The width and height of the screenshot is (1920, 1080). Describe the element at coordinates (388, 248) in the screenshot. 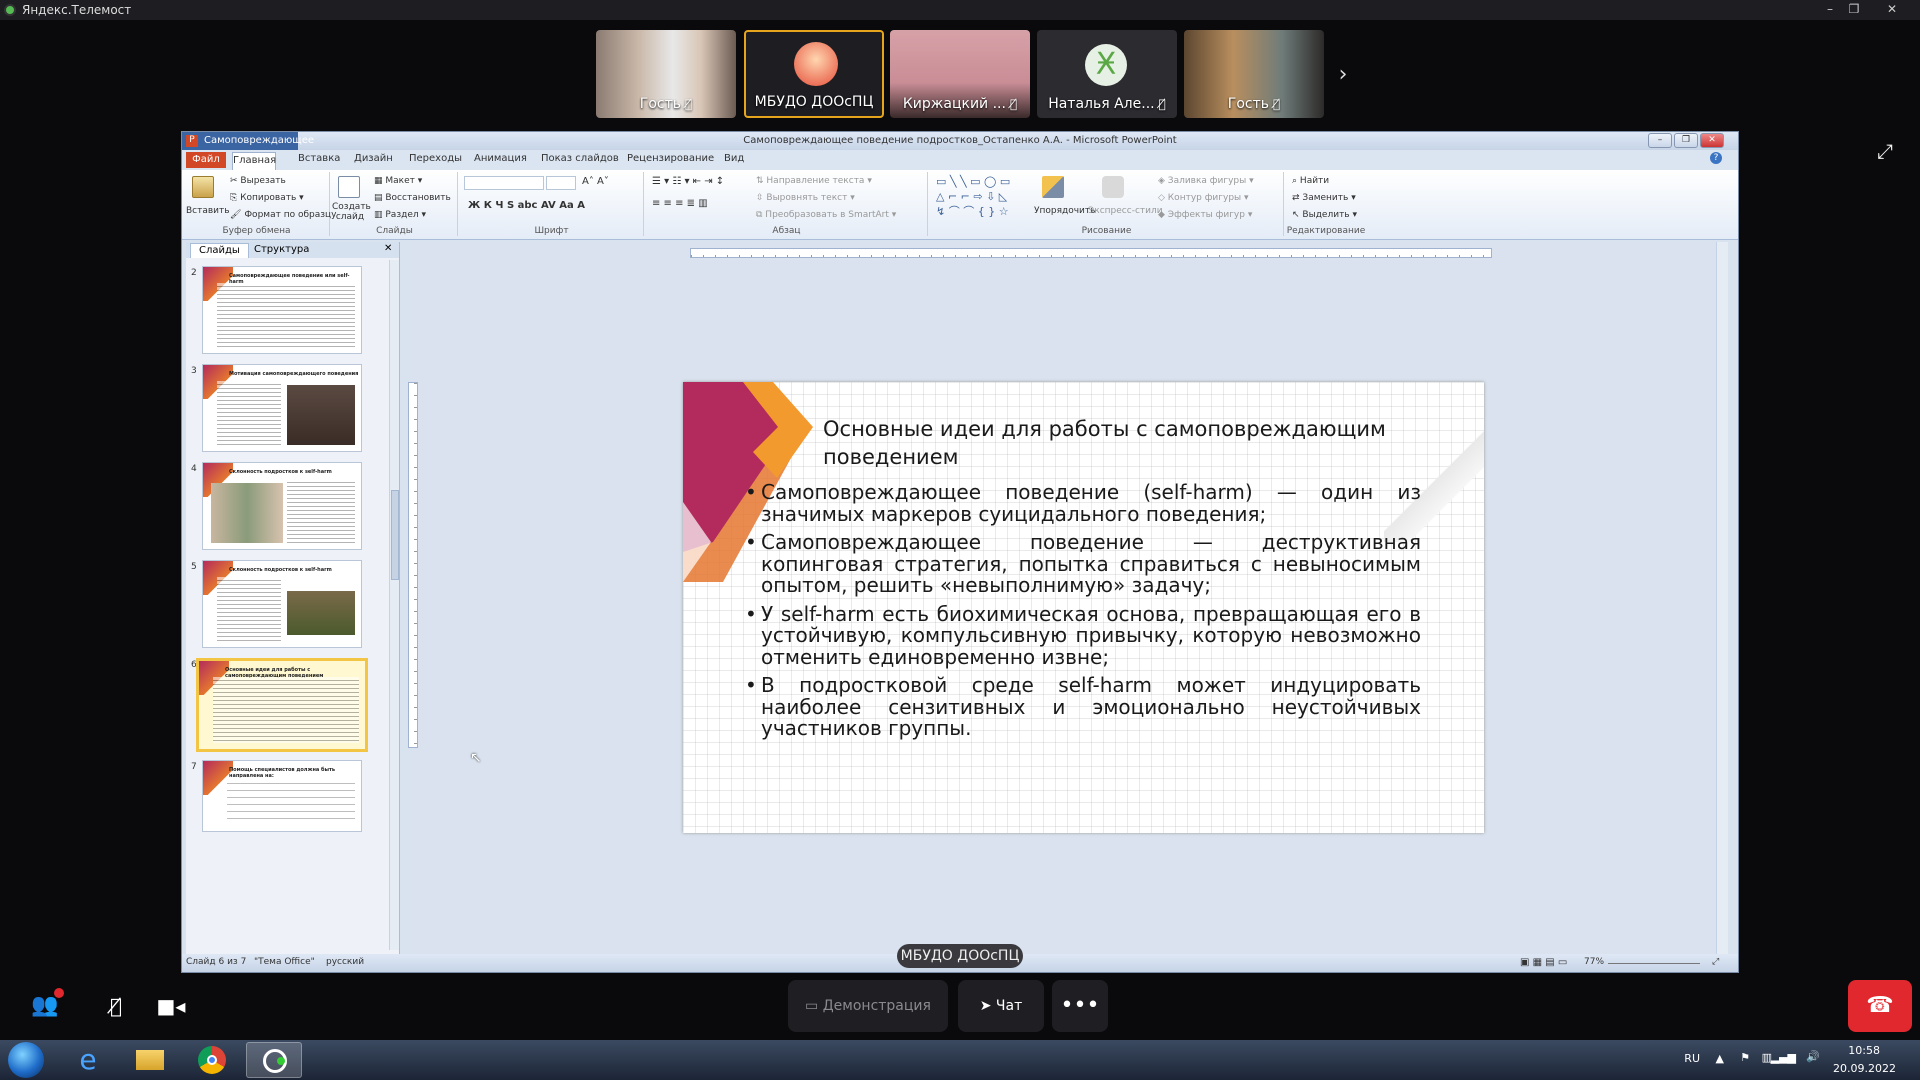

I see `close-pane-icon: ✕` at that location.